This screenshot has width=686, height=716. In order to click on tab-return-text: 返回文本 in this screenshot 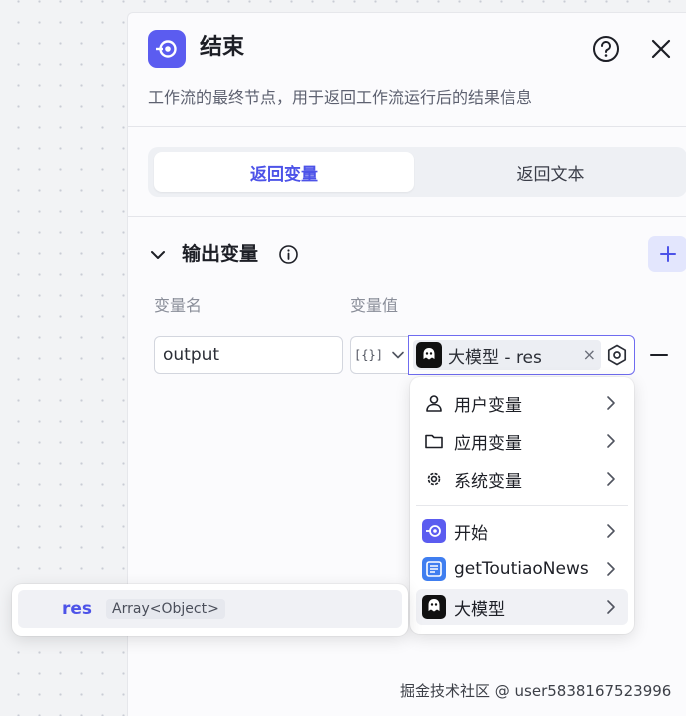, I will do `click(550, 172)`.